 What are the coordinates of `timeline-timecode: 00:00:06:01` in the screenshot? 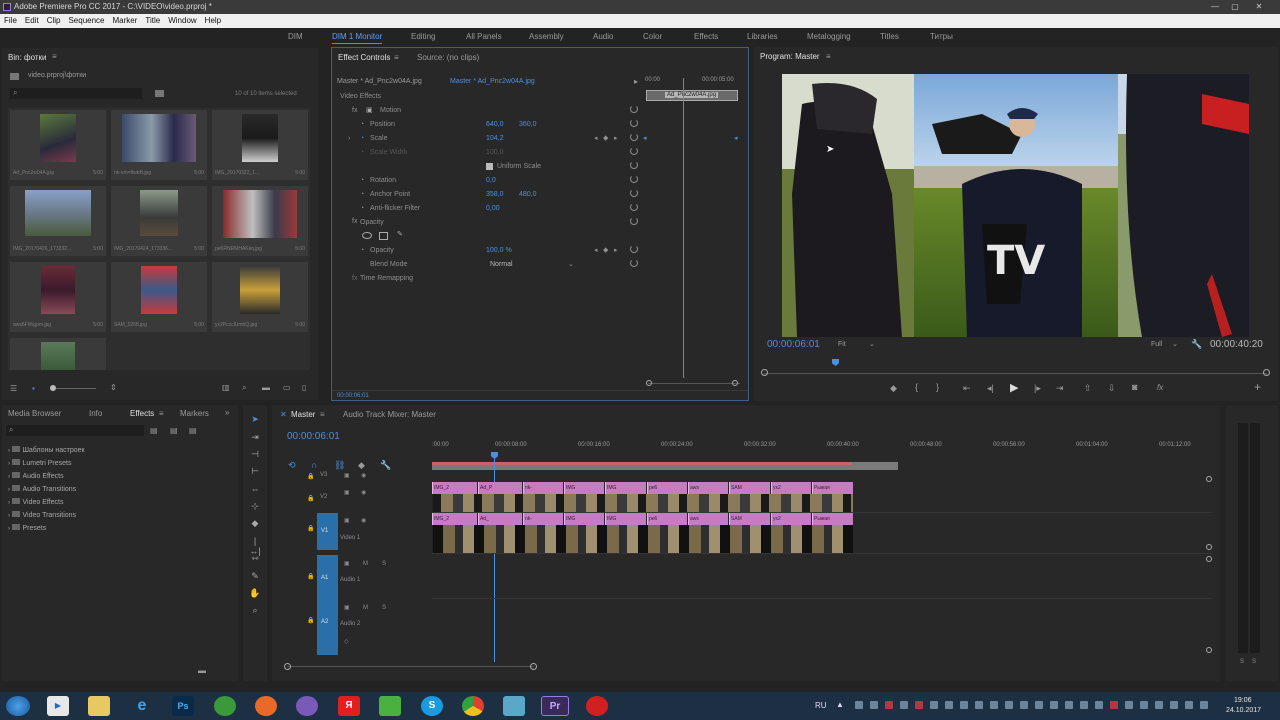 It's located at (313, 436).